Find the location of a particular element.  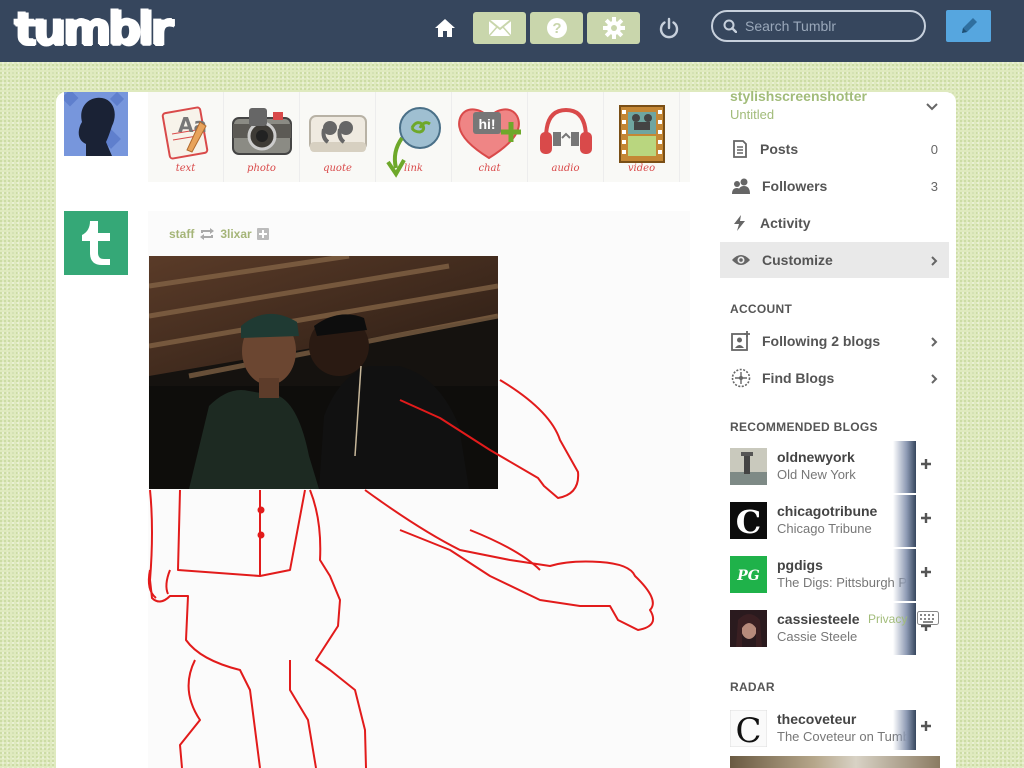

radar-blog: C thecoveteur The Coveteur on Tumbl is located at coordinates (835, 729).